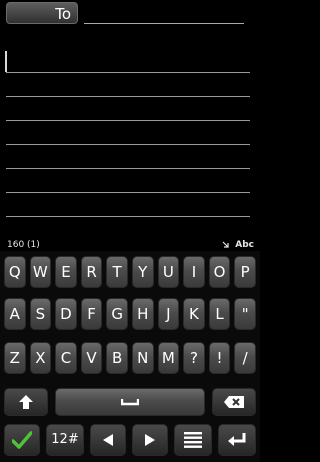  I want to click on space-bar-icon, so click(130, 402).